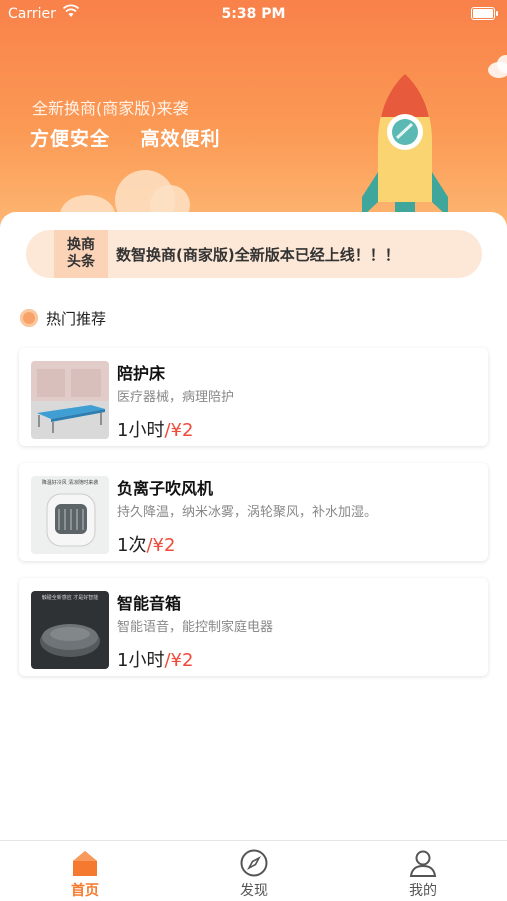  I want to click on fan-image-caption: 降温好冷风 清凉随时来袭, so click(70, 483).